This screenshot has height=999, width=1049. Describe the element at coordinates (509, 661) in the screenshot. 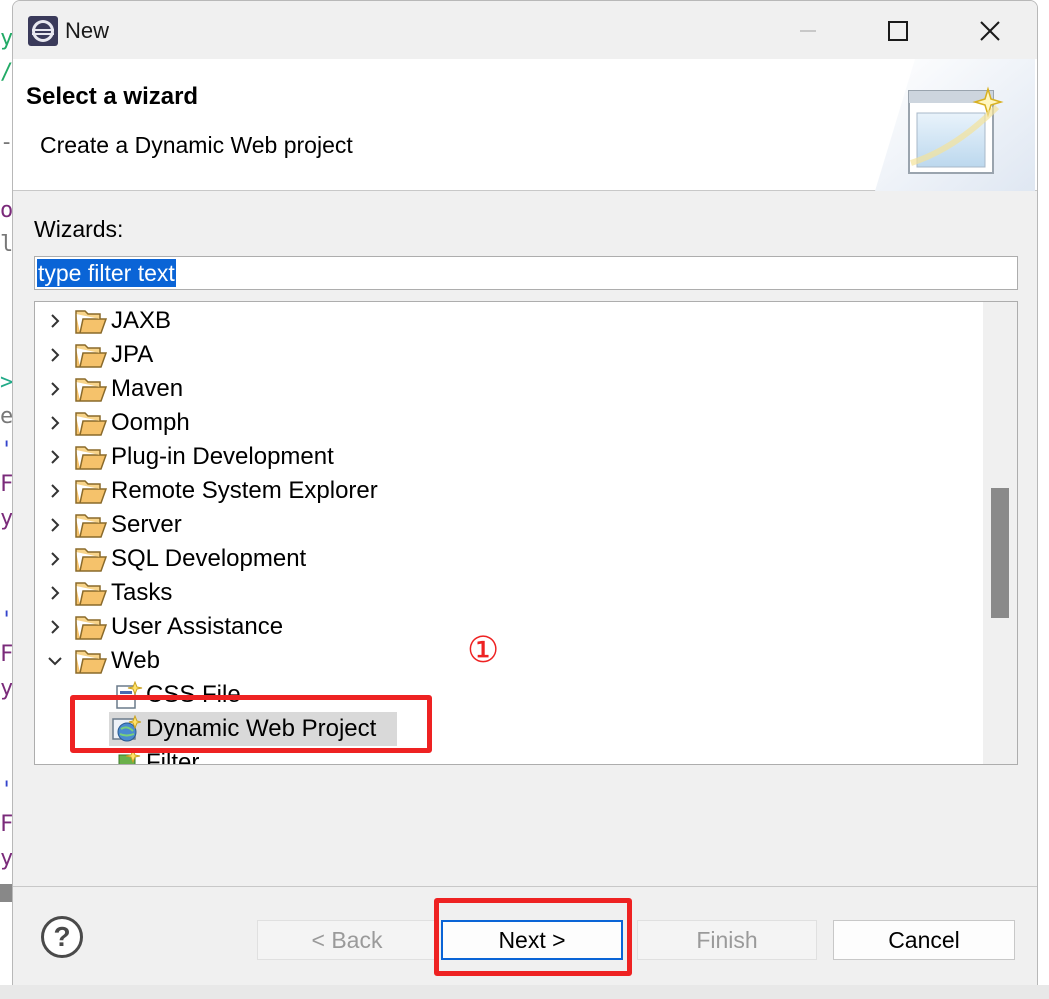

I see `tree-item-web: Web` at that location.